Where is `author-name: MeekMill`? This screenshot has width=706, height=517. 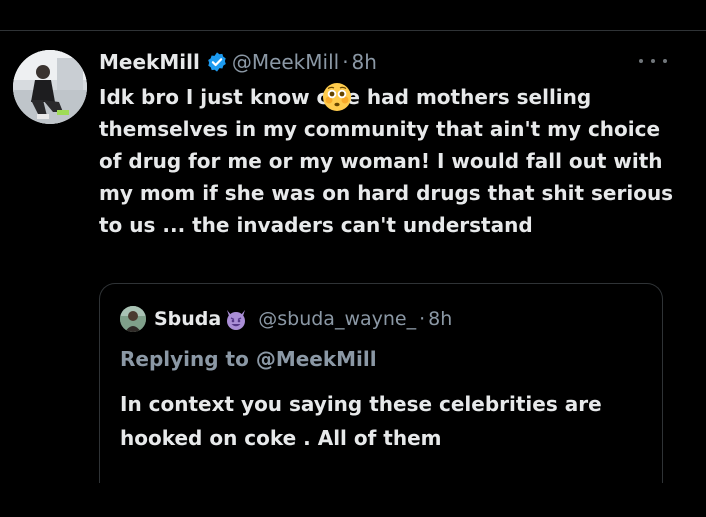
author-name: MeekMill is located at coordinates (149, 62).